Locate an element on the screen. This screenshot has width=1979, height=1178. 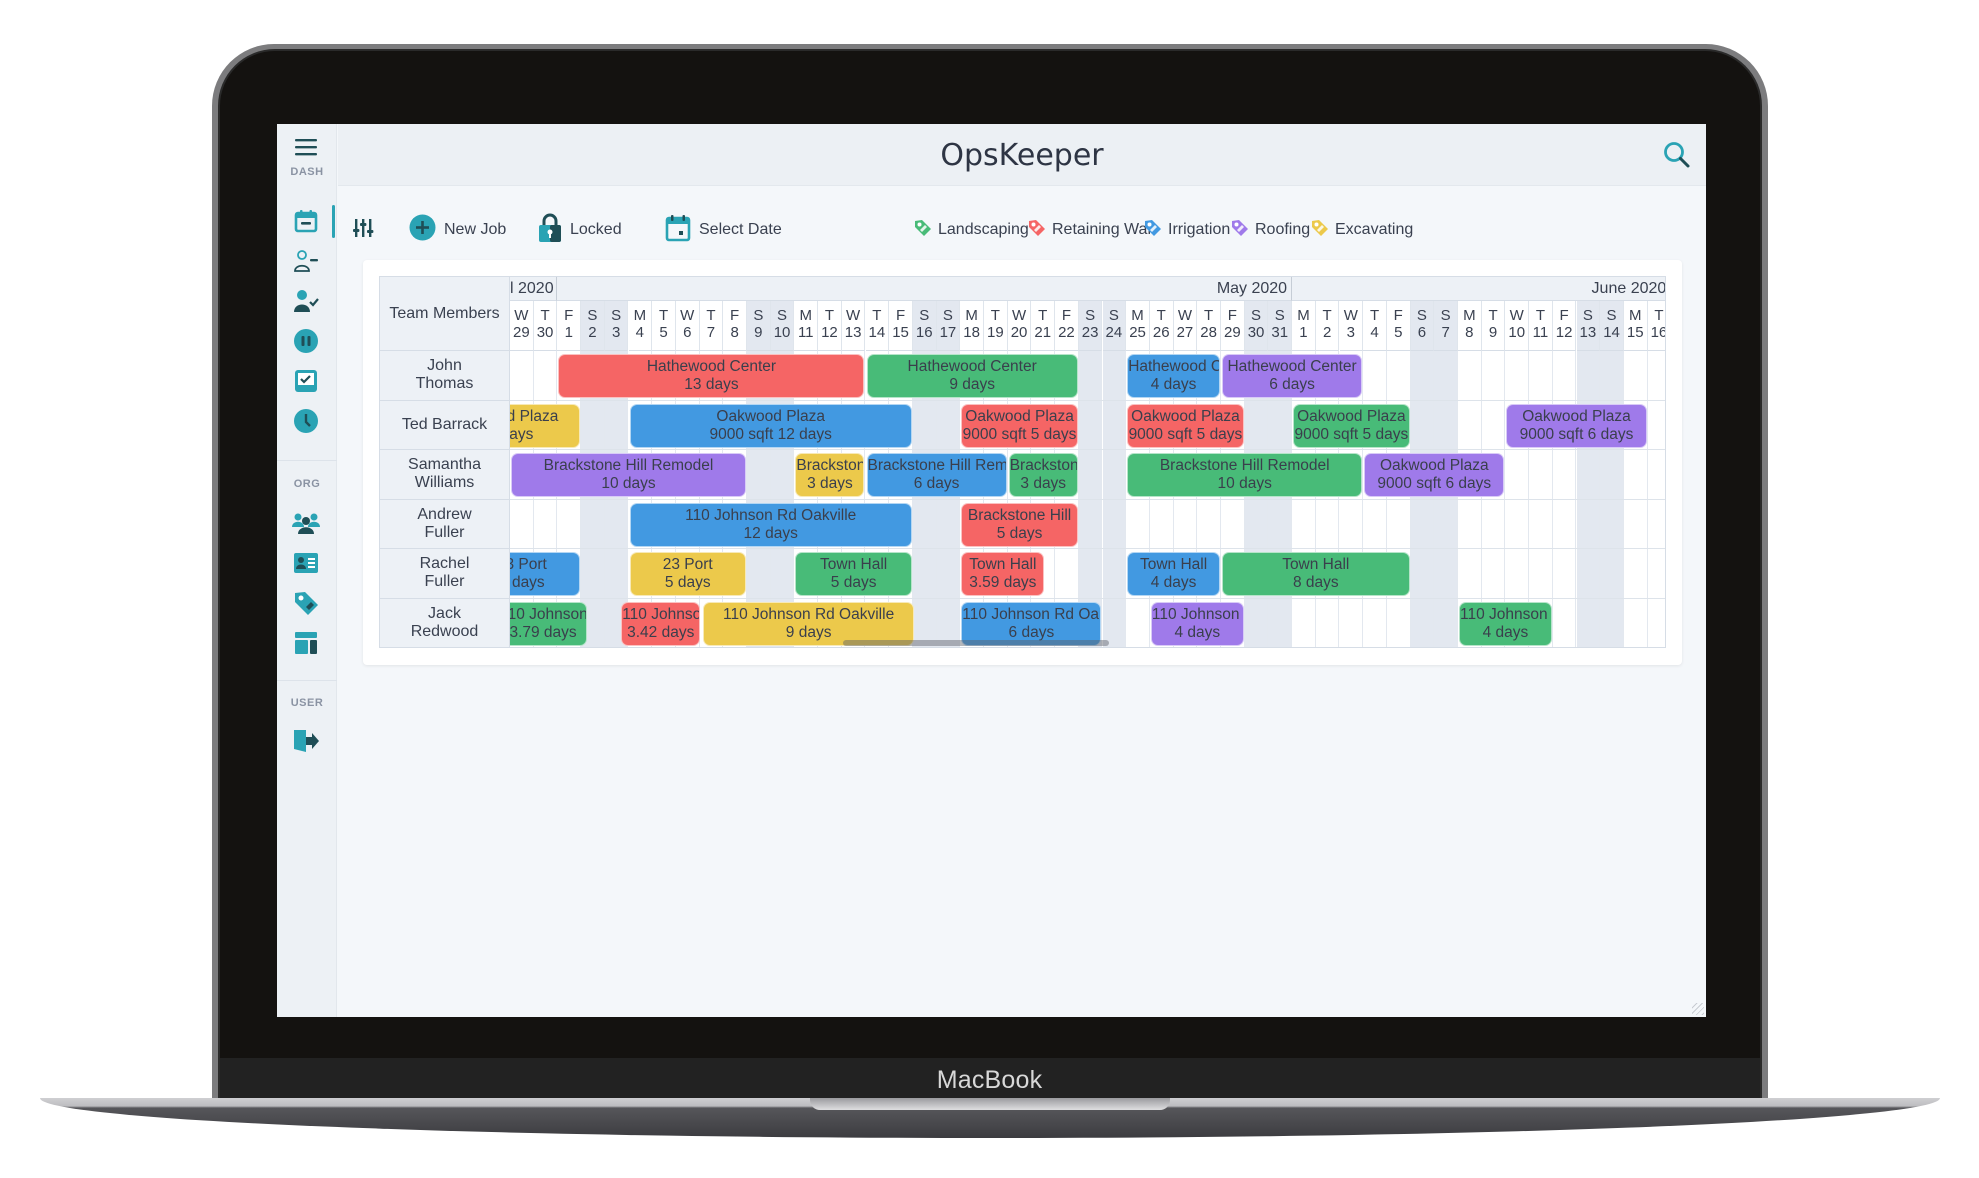
day-header: S 24 is located at coordinates (1114, 326).